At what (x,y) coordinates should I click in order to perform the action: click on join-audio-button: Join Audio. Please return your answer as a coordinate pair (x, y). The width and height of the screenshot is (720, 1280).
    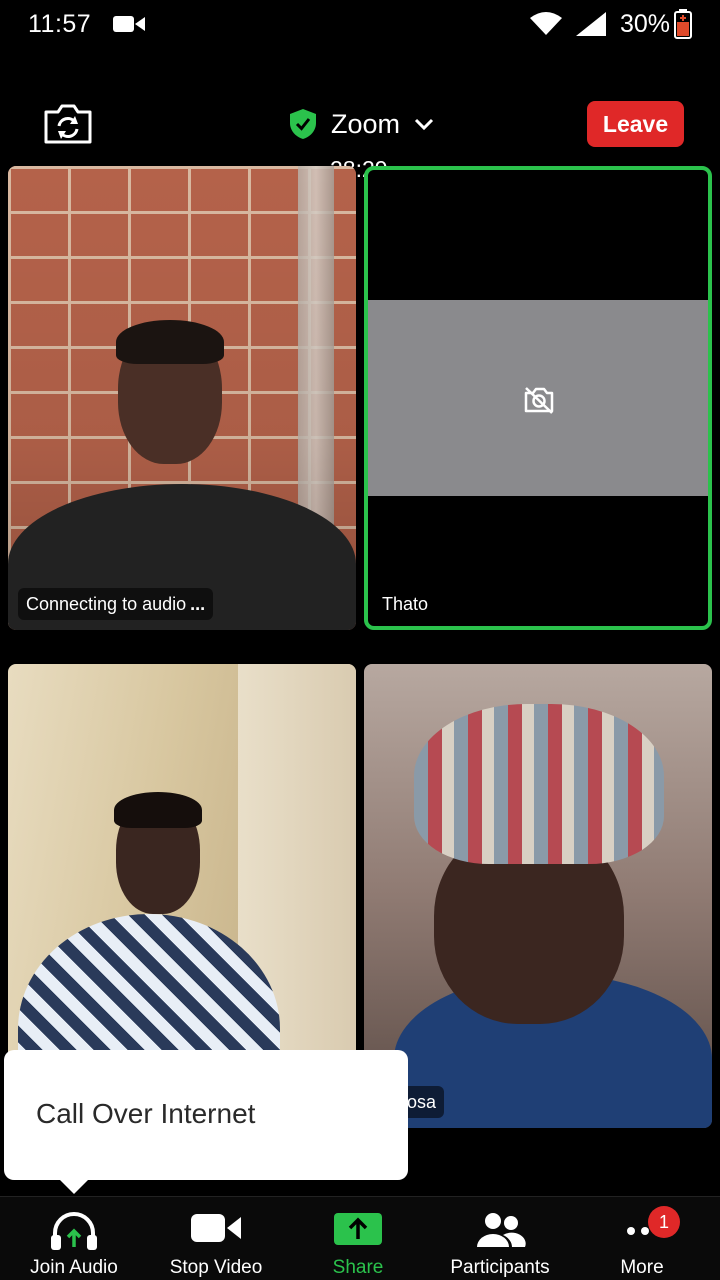
    Looking at the image, I should click on (74, 1238).